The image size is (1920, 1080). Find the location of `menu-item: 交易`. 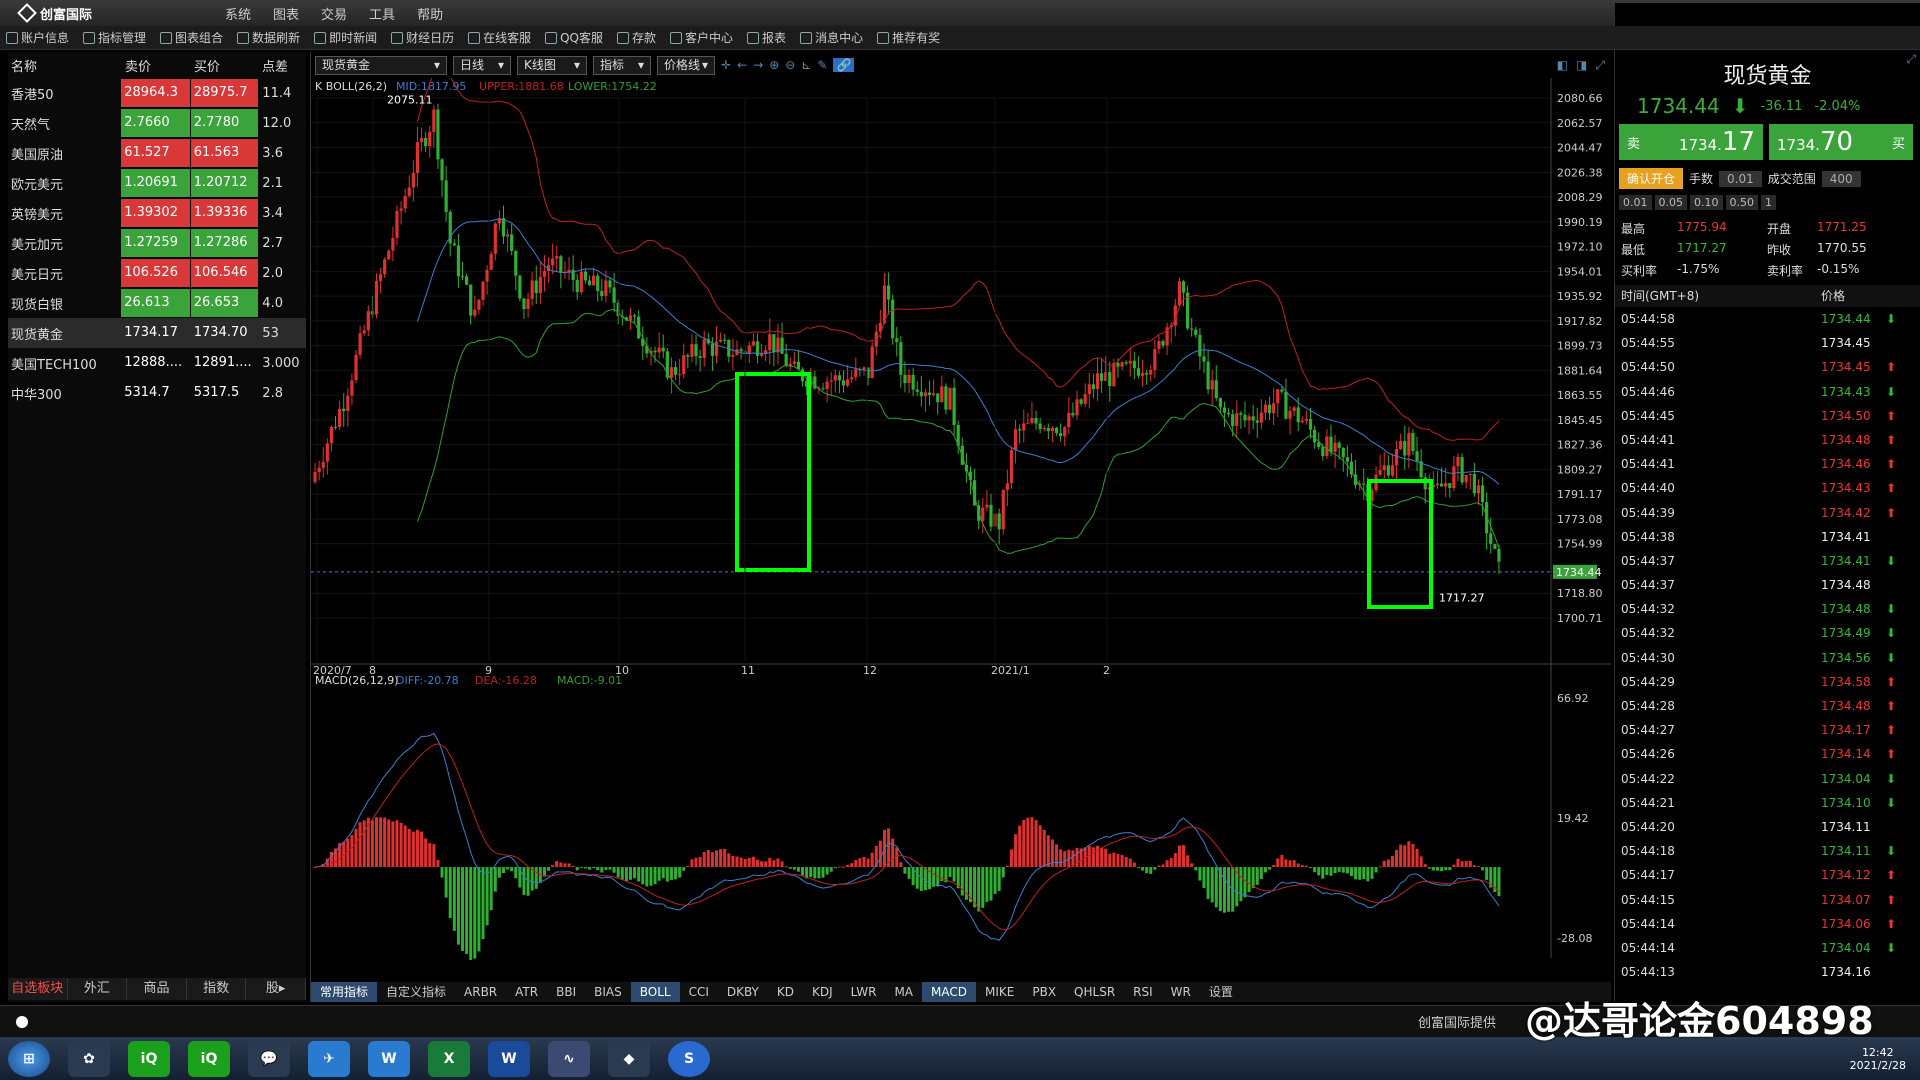

menu-item: 交易 is located at coordinates (334, 13).